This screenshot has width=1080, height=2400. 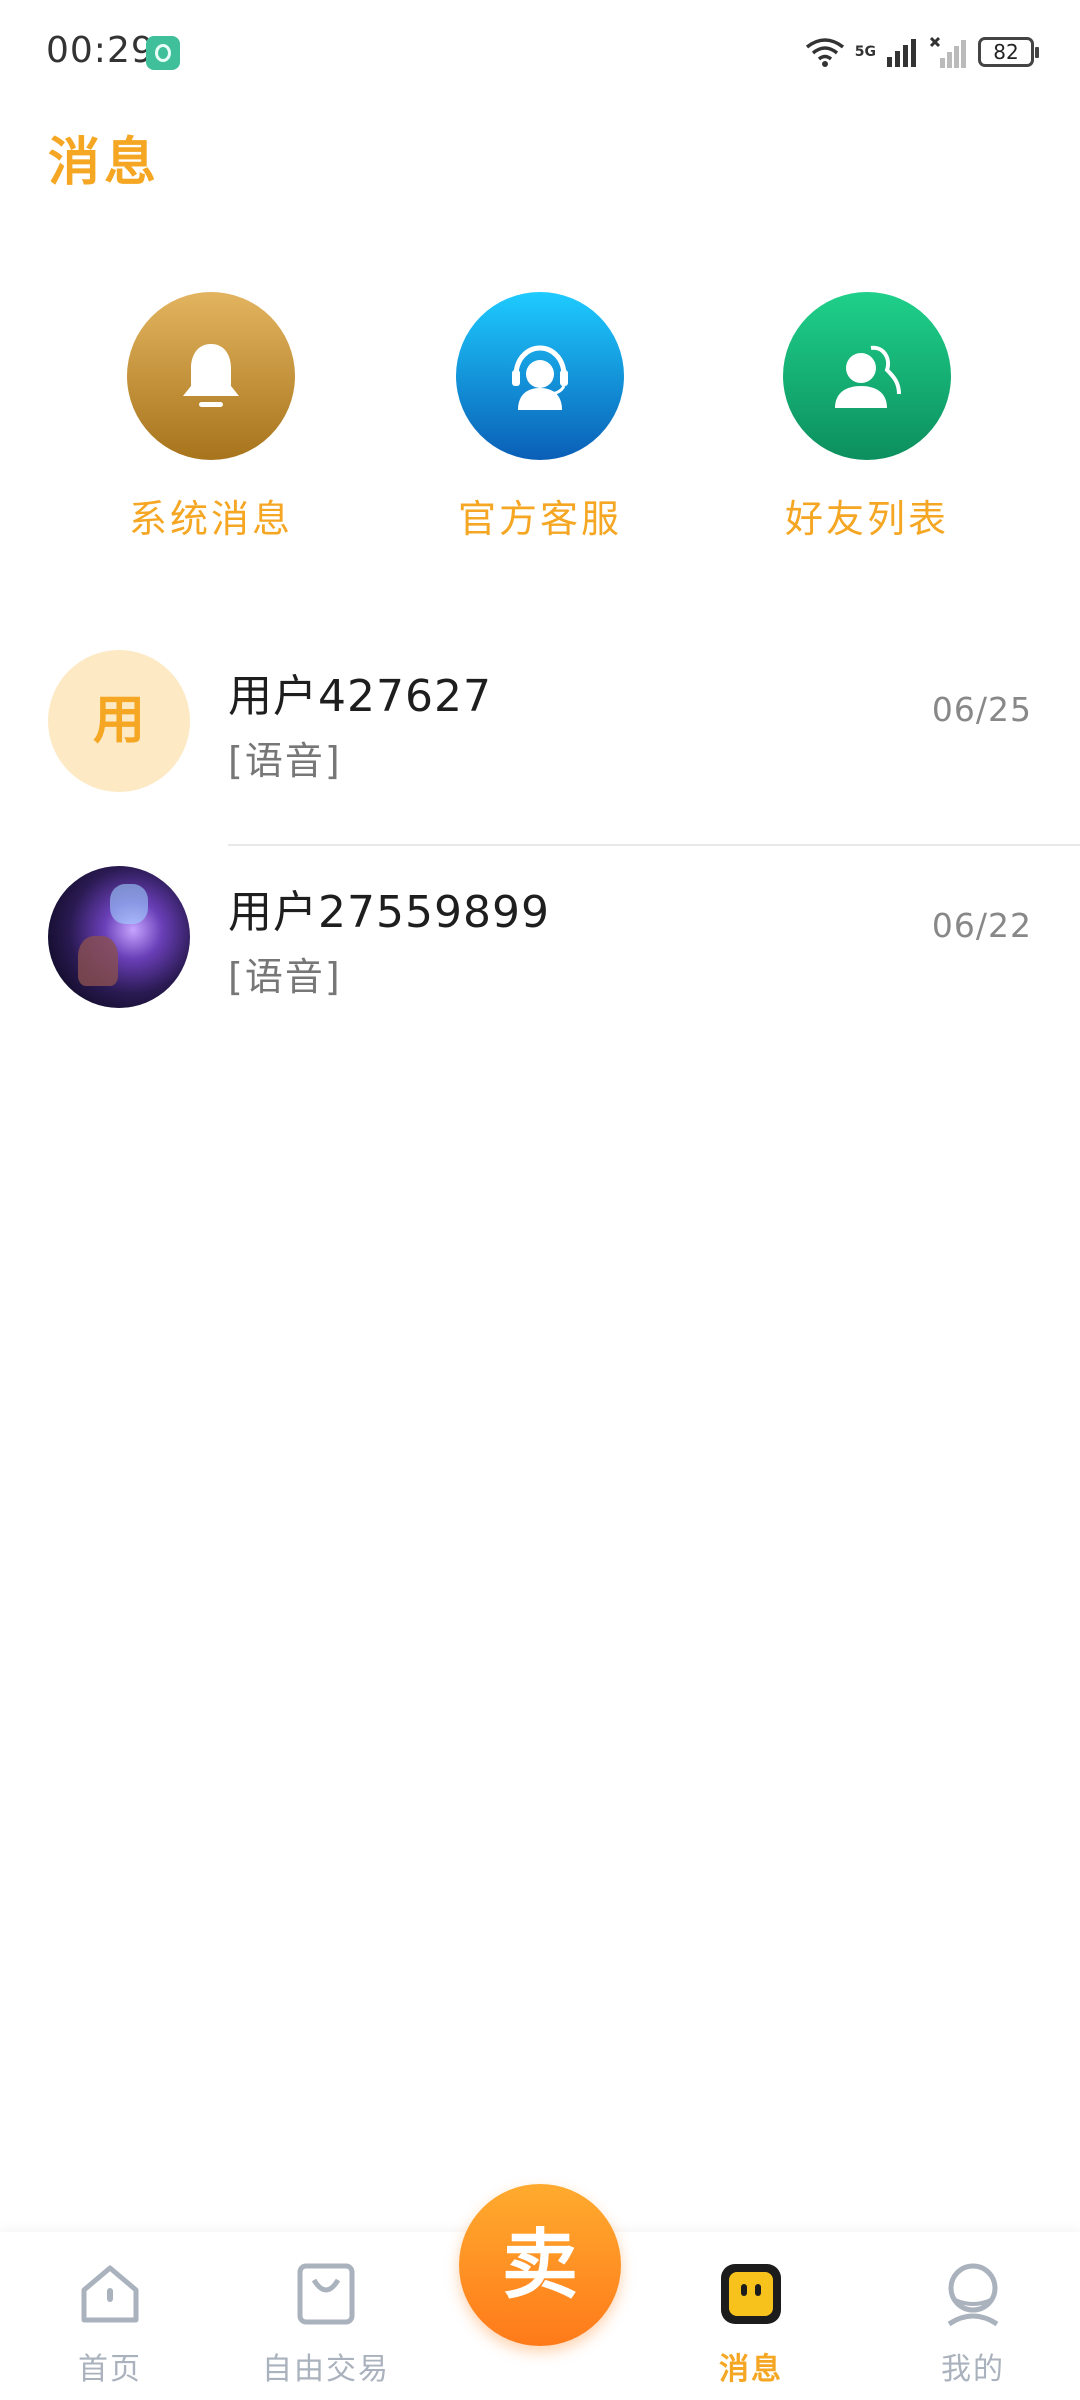 I want to click on nav-free-trade: 自由交易, so click(x=326, y=2324).